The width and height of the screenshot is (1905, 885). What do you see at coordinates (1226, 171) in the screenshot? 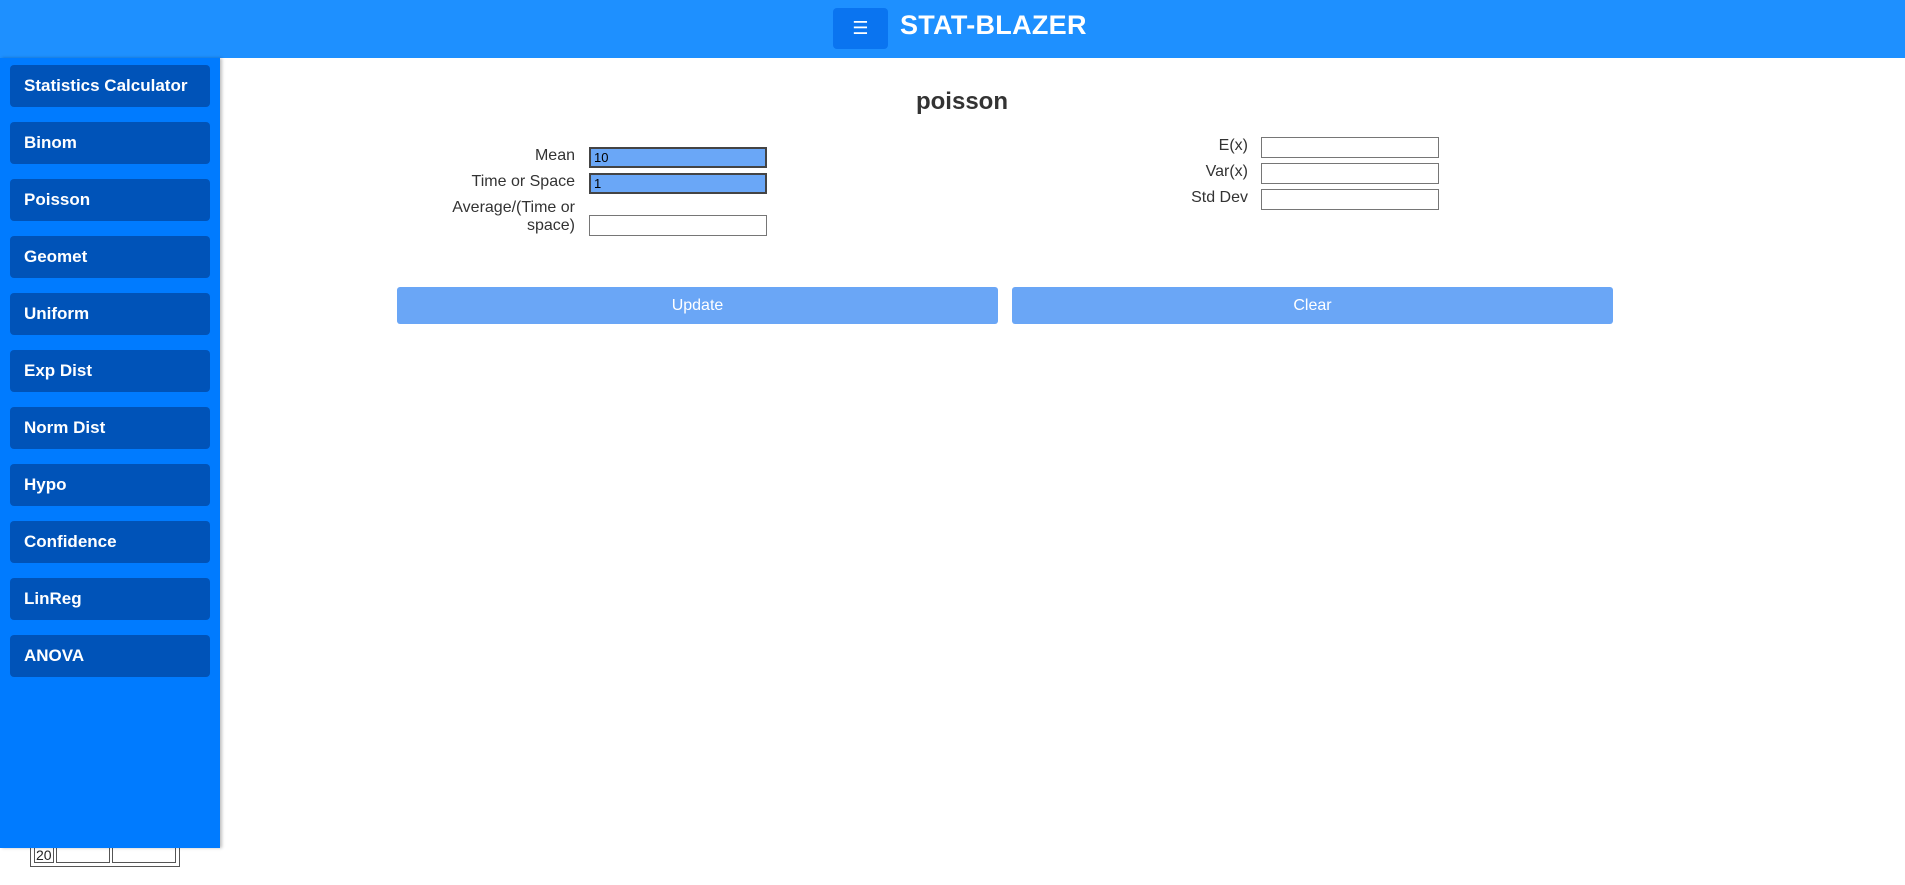
I see `varx-label: Var(x)` at bounding box center [1226, 171].